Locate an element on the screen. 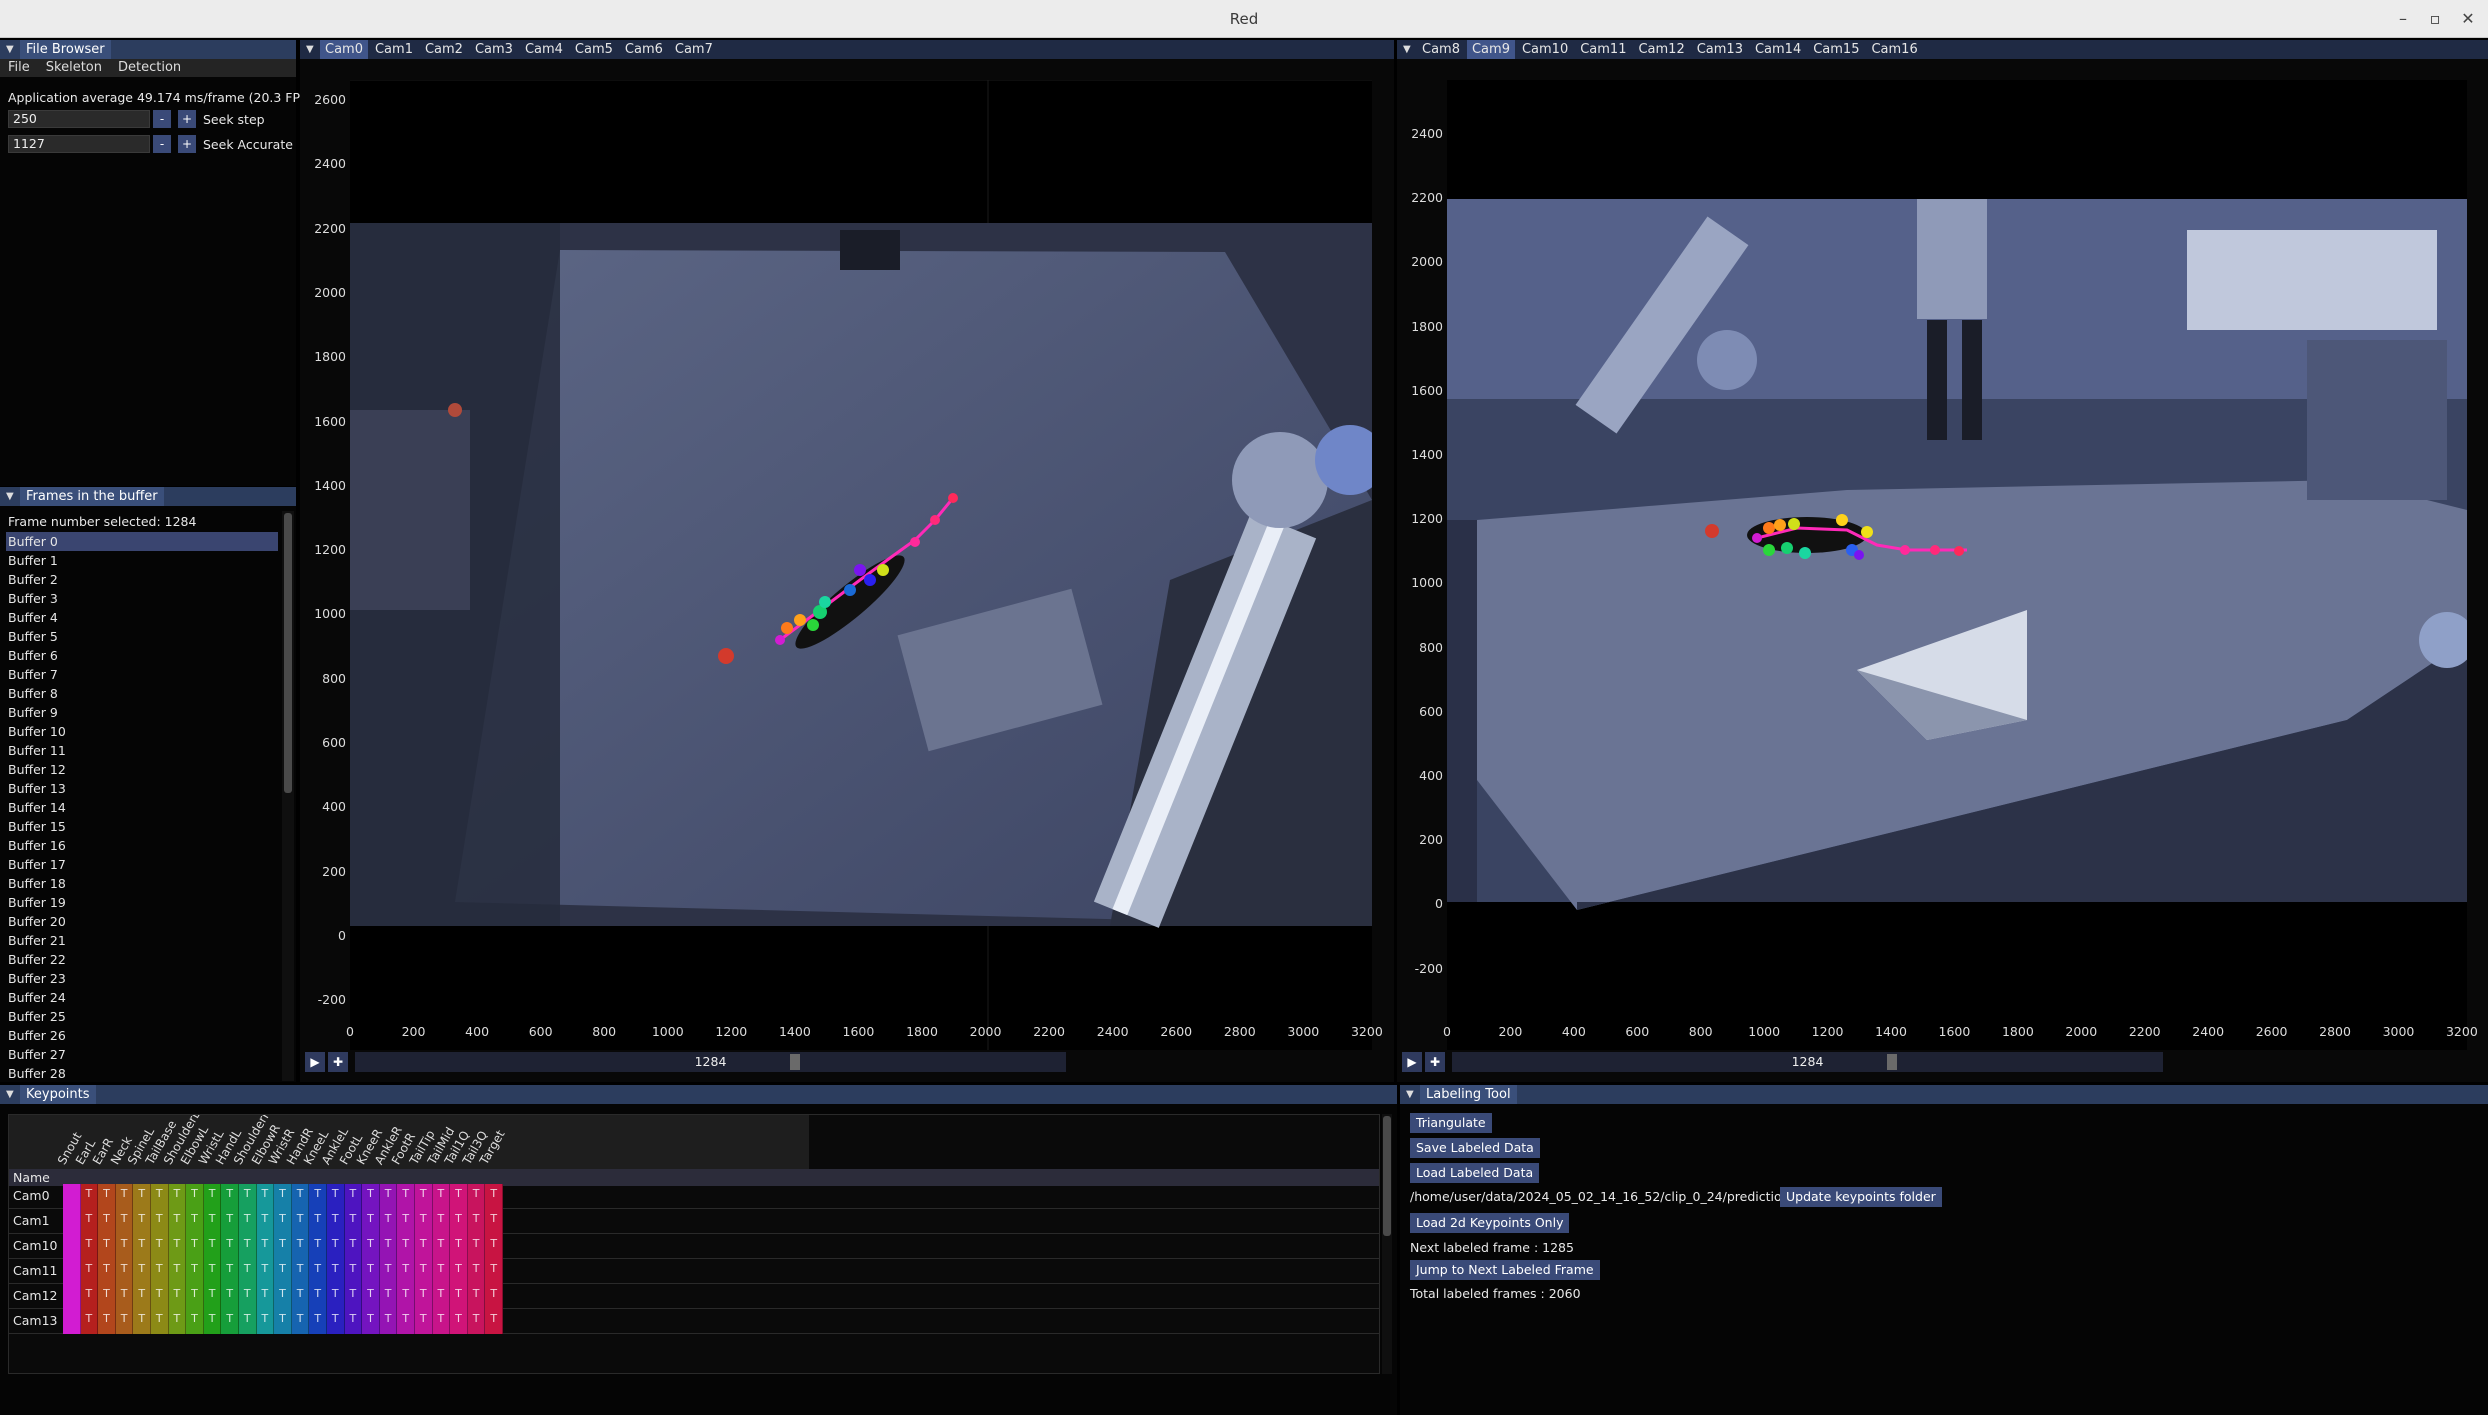 Image resolution: width=2488 pixels, height=1415 pixels. menu-skeleton: Skeleton is located at coordinates (74, 68).